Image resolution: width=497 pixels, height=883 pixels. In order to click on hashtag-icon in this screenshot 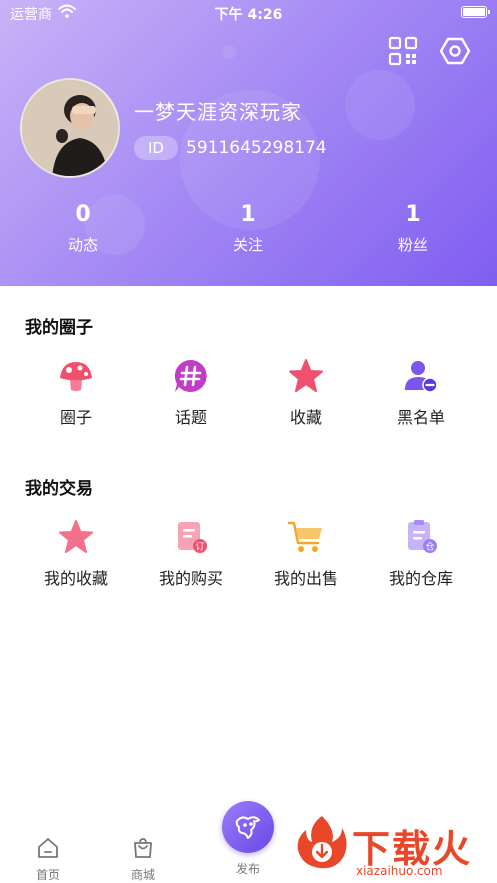, I will do `click(190, 375)`.